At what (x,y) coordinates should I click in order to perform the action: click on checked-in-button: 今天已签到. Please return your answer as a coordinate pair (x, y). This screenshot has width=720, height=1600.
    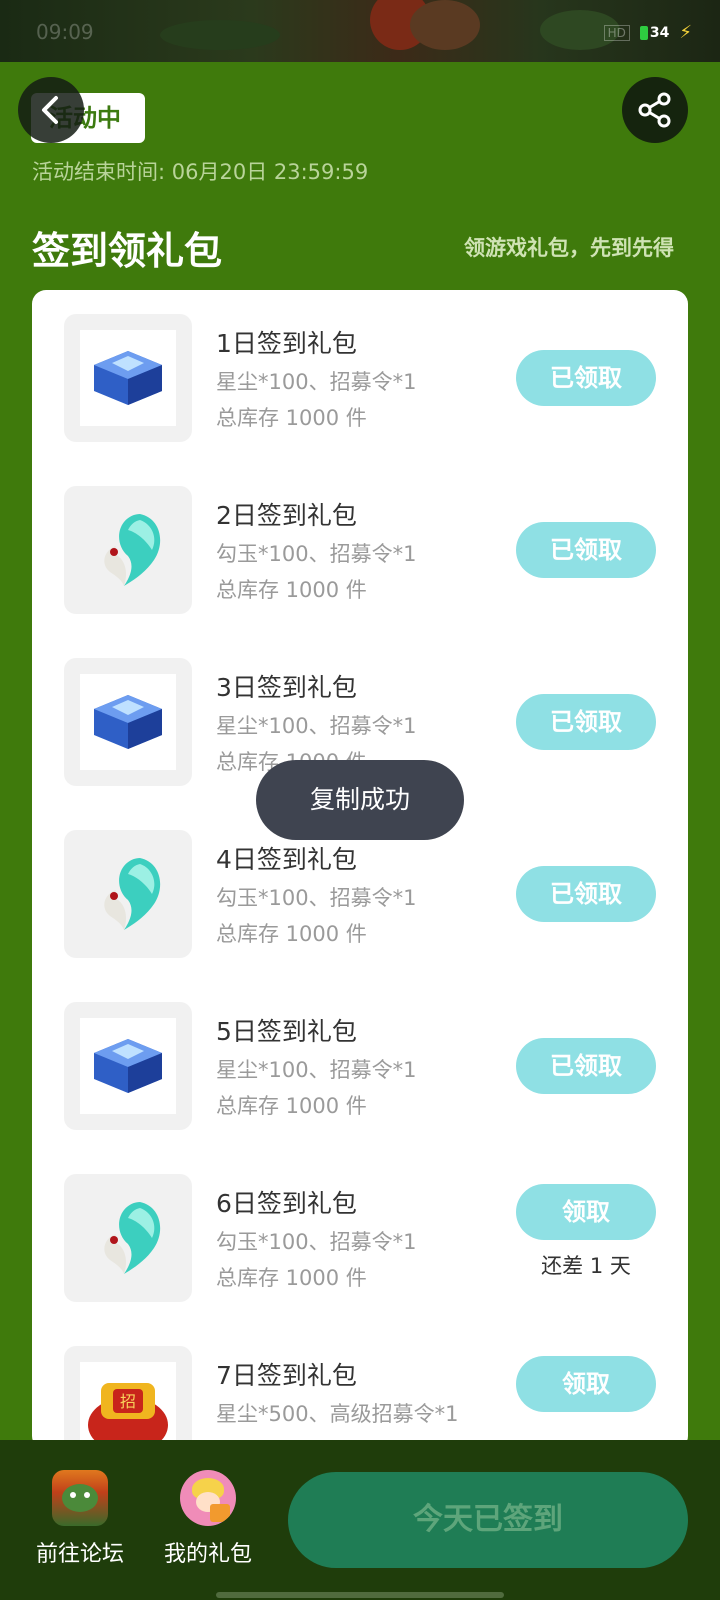
    Looking at the image, I should click on (488, 1520).